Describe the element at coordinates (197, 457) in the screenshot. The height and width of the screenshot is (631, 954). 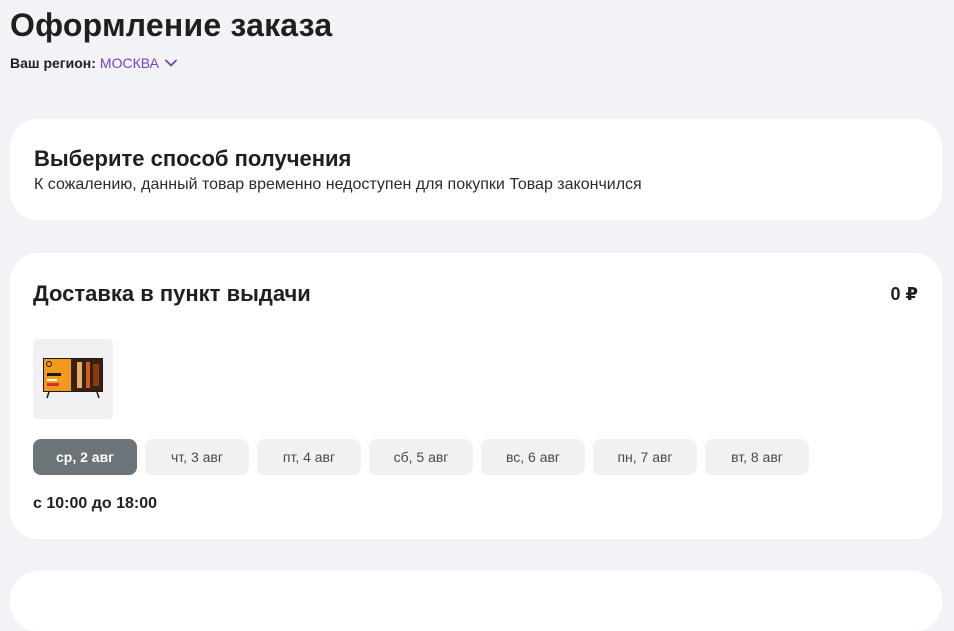
I see `date-chip: чт, 3 авг` at that location.